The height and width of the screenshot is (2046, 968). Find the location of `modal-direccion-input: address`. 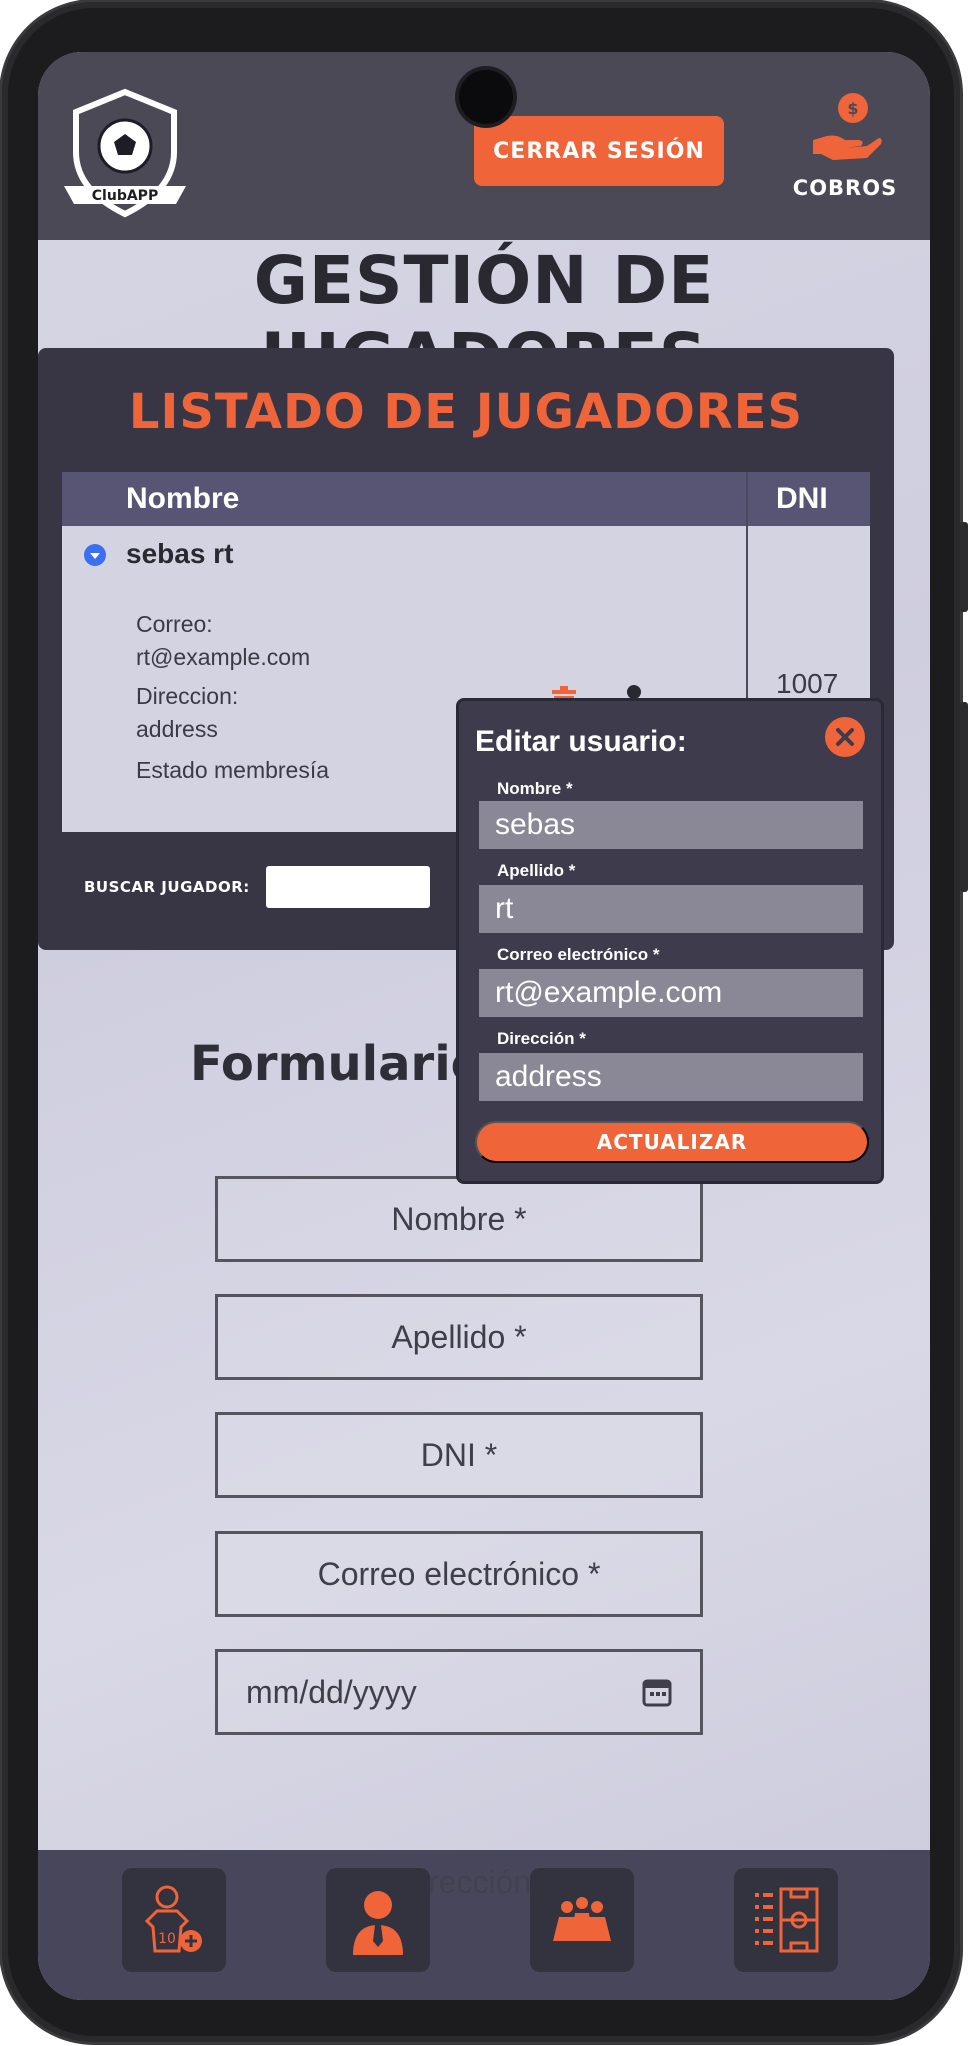

modal-direccion-input: address is located at coordinates (671, 1077).